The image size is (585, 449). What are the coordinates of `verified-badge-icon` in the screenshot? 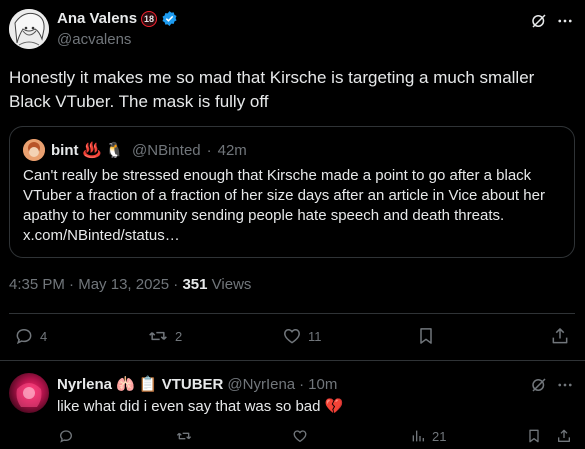 It's located at (169, 18).